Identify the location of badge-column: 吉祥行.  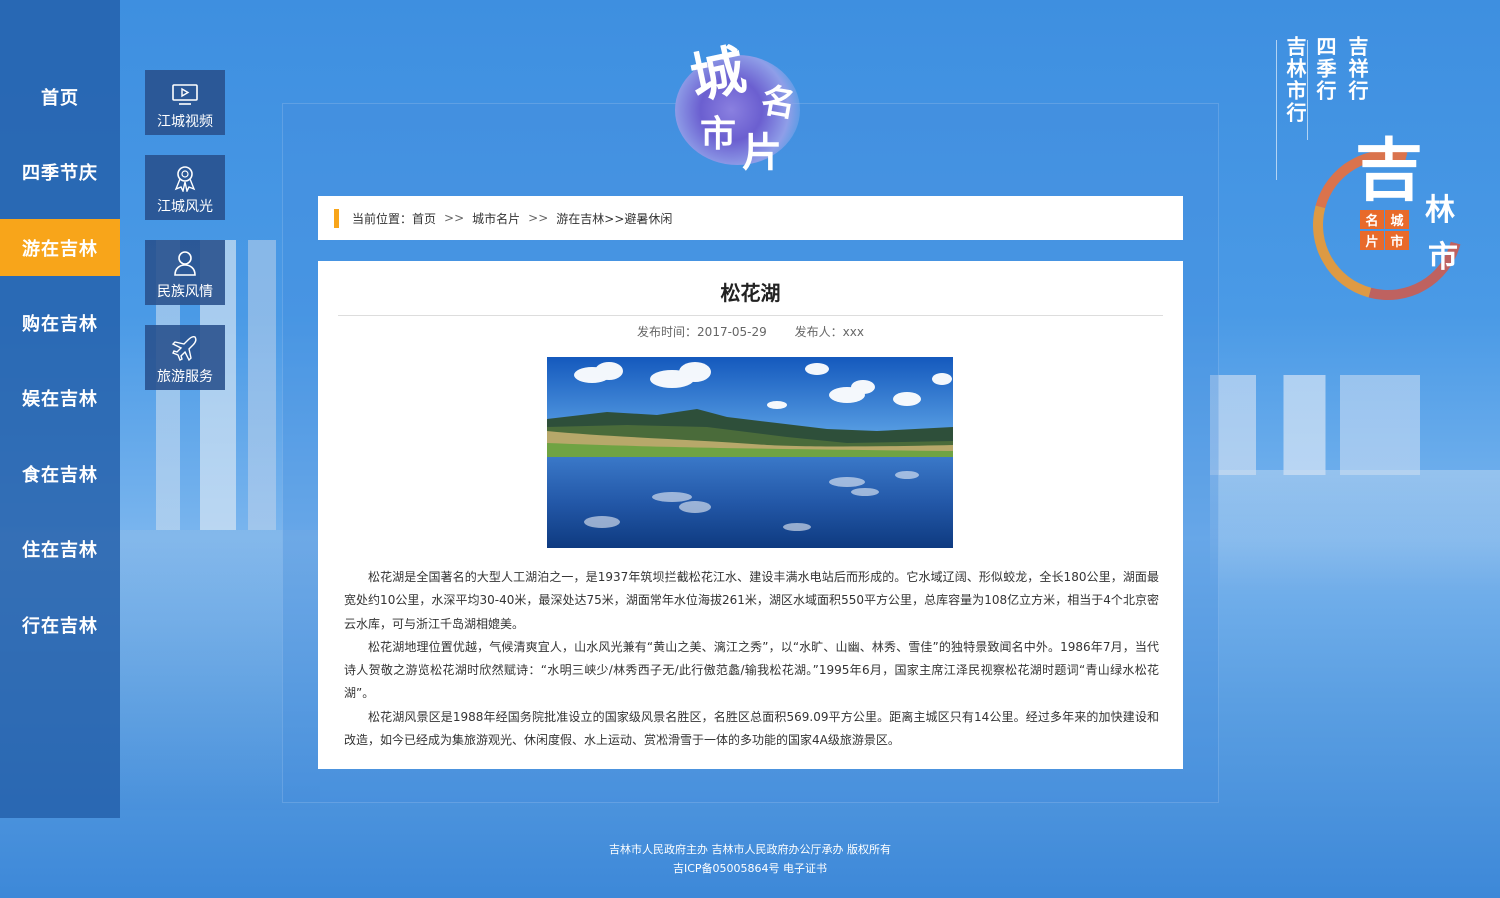
(1357, 69).